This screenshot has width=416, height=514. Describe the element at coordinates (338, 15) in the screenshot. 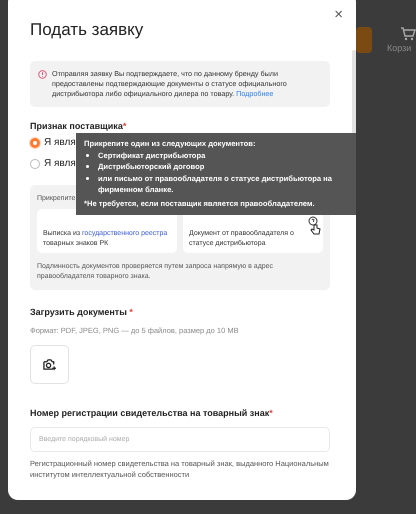

I see `close-button: ×` at that location.